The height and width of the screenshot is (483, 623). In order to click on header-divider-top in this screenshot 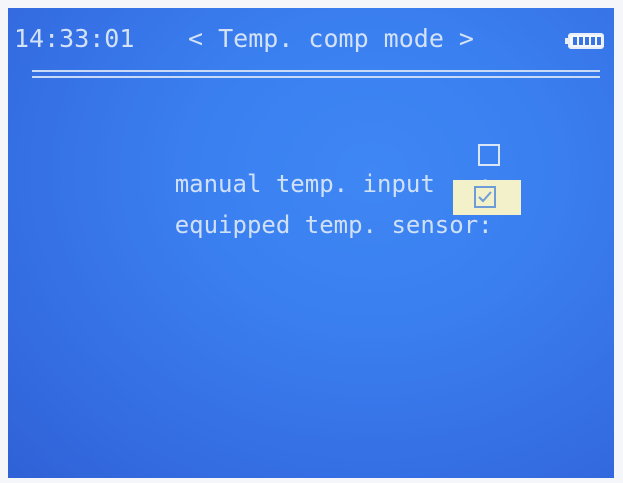, I will do `click(316, 71)`.